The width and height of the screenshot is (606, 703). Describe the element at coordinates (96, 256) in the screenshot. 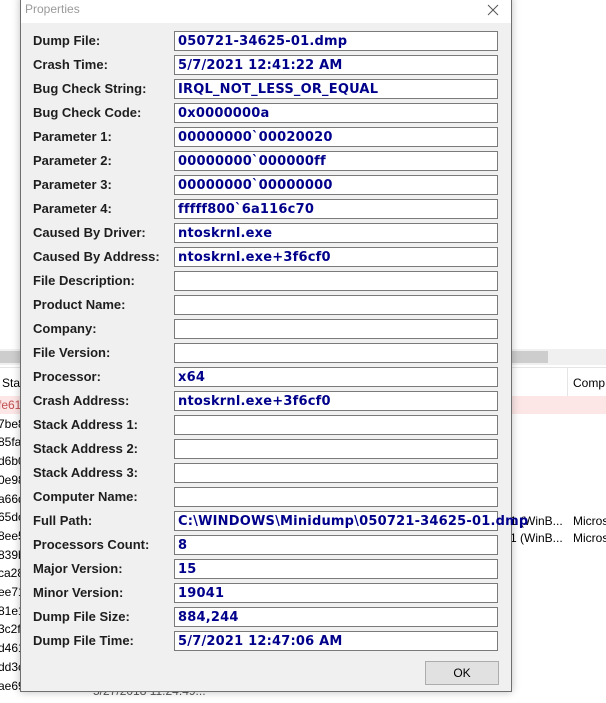

I see `property-label: Caused By Address:` at that location.